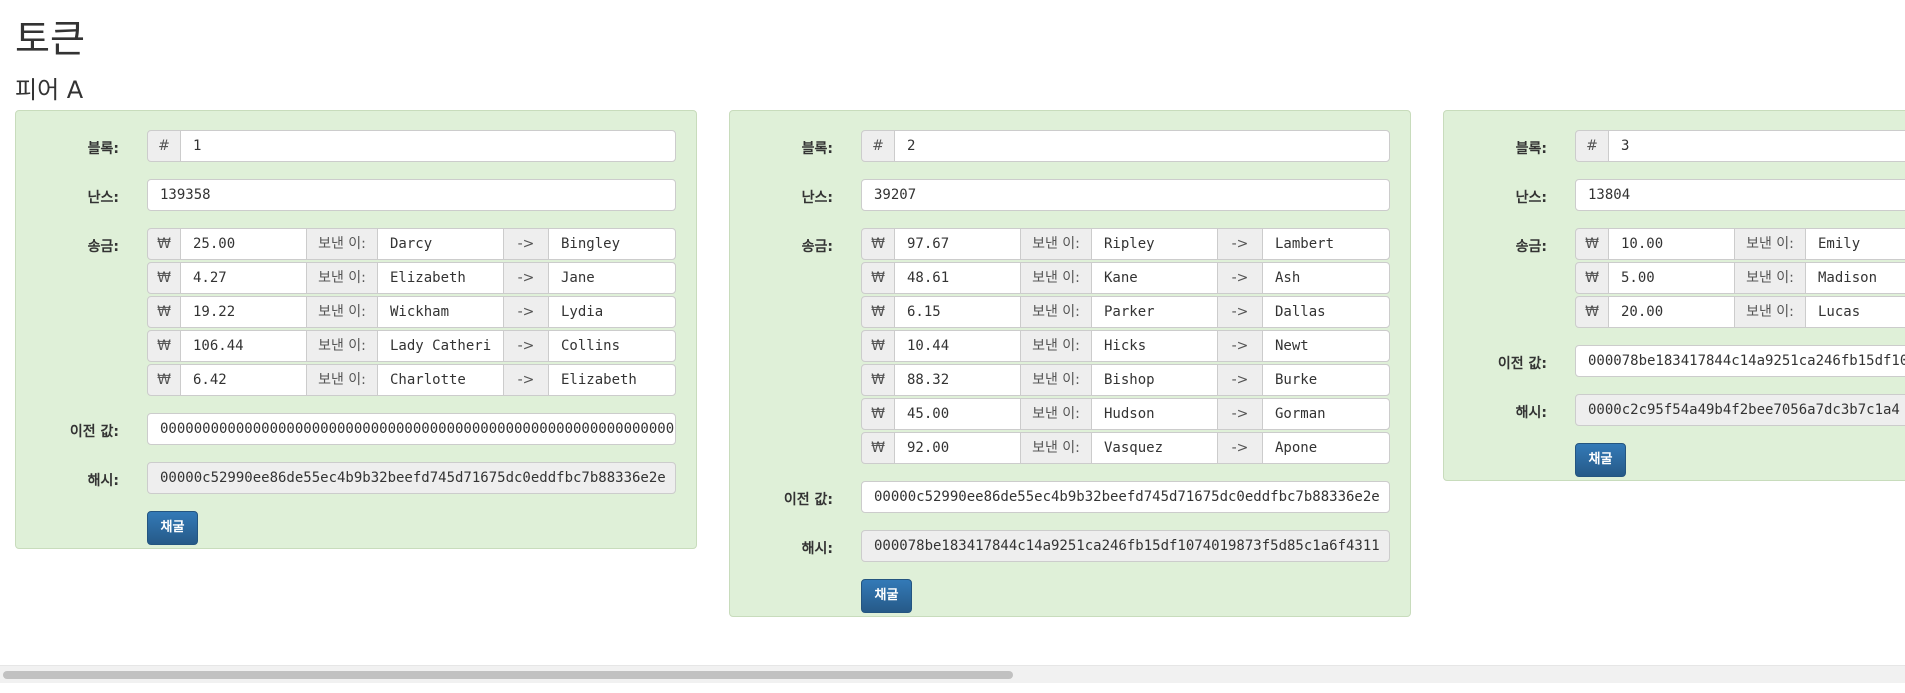  I want to click on amount-input: 25.00, so click(243, 244).